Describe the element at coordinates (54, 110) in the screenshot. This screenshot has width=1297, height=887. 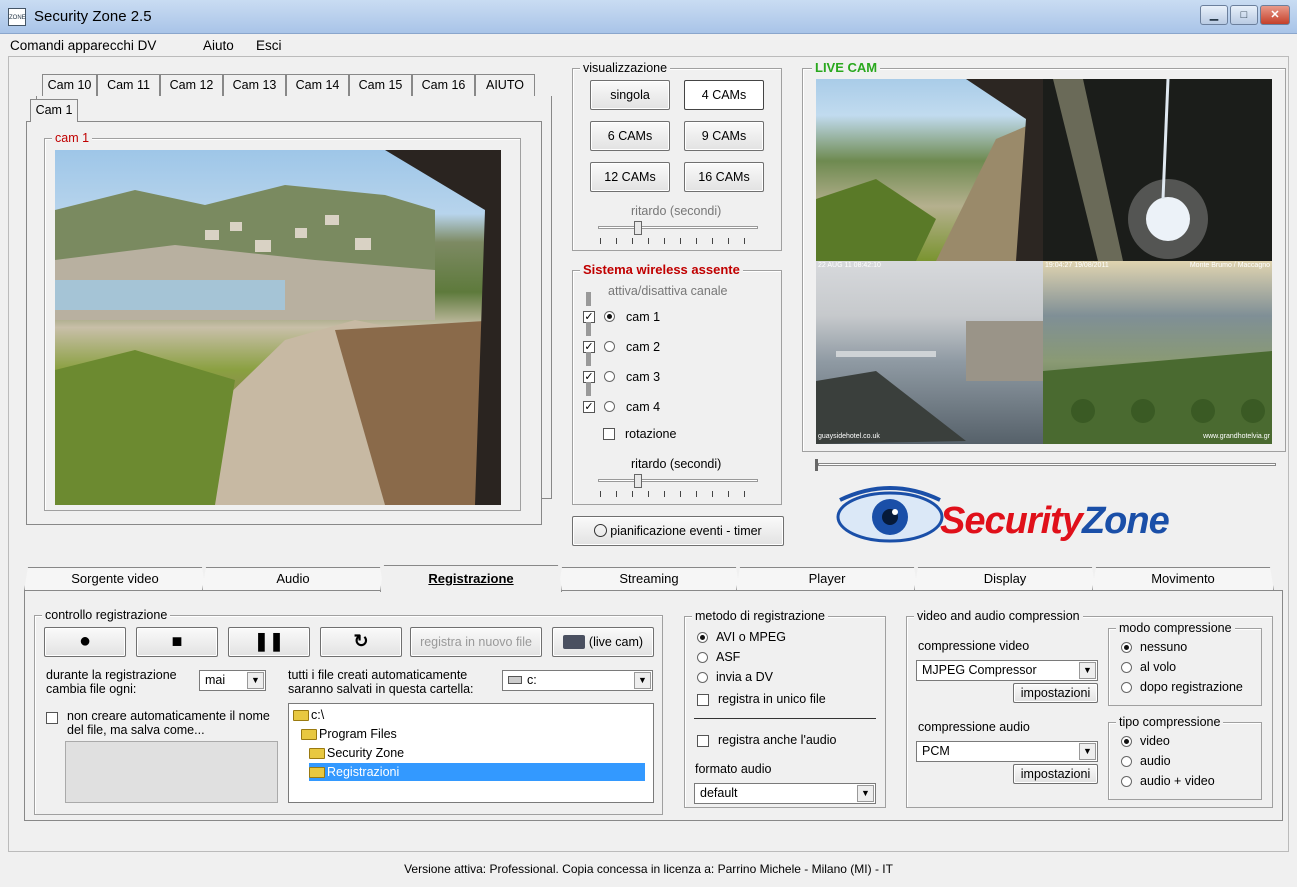
I see `cam-tab-cam-1: Cam 1` at that location.